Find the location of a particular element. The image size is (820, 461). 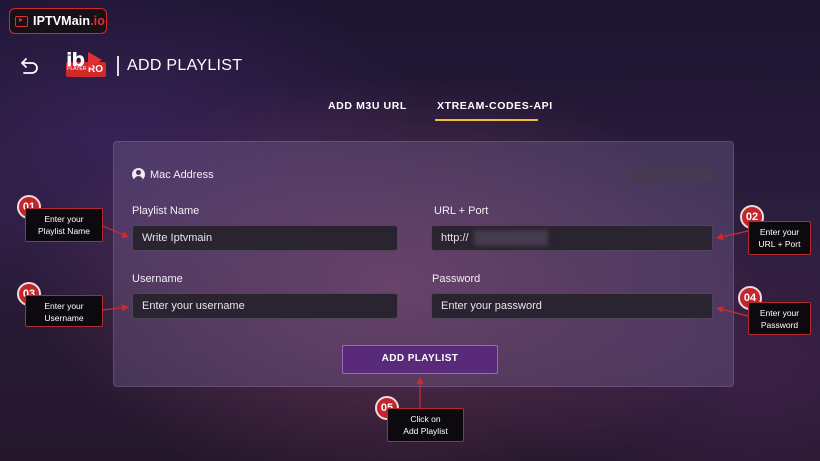

mac-address-value-redacted is located at coordinates (673, 175).